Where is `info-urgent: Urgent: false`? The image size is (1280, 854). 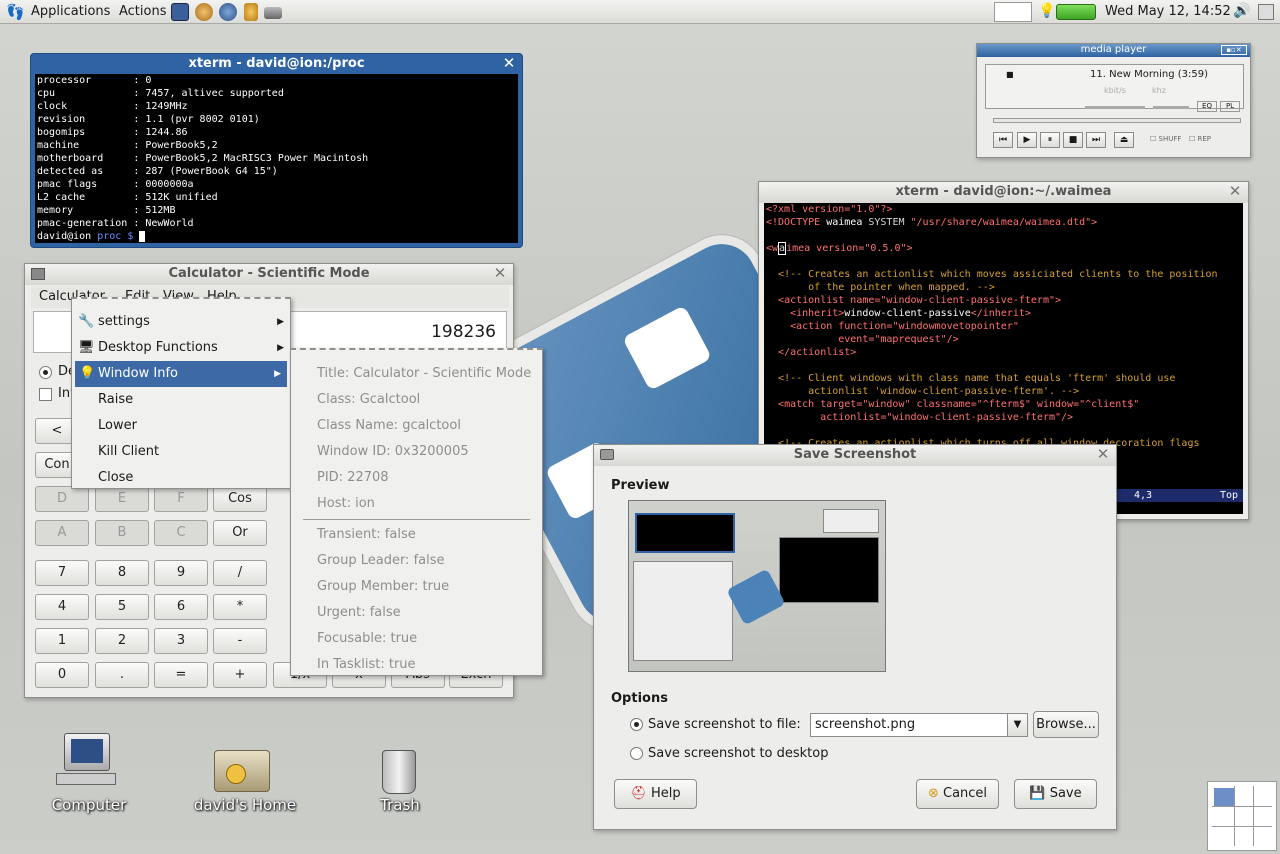
info-urgent: Urgent: false is located at coordinates (359, 612).